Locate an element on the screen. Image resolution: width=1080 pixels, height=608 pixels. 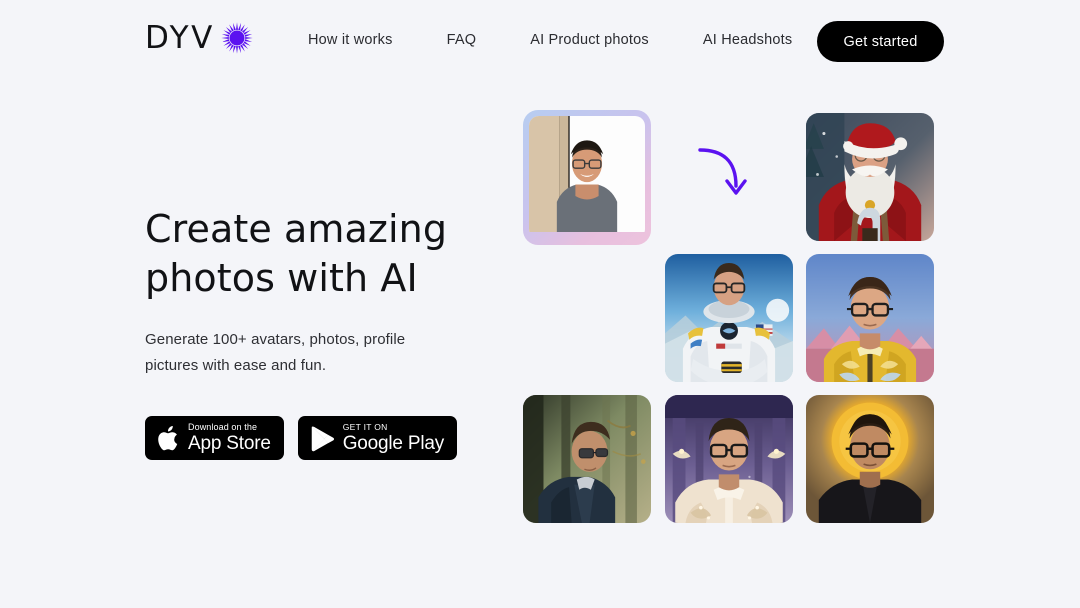
apple-icon is located at coordinates (167, 438).